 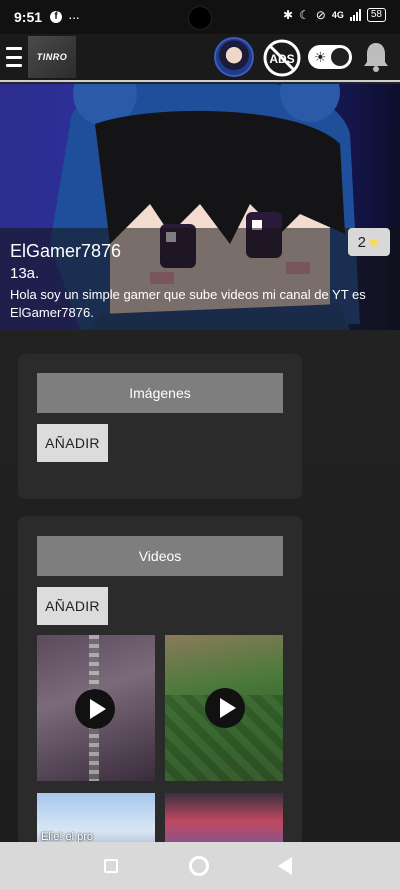 I want to click on theme-toggle: ☀, so click(x=330, y=57).